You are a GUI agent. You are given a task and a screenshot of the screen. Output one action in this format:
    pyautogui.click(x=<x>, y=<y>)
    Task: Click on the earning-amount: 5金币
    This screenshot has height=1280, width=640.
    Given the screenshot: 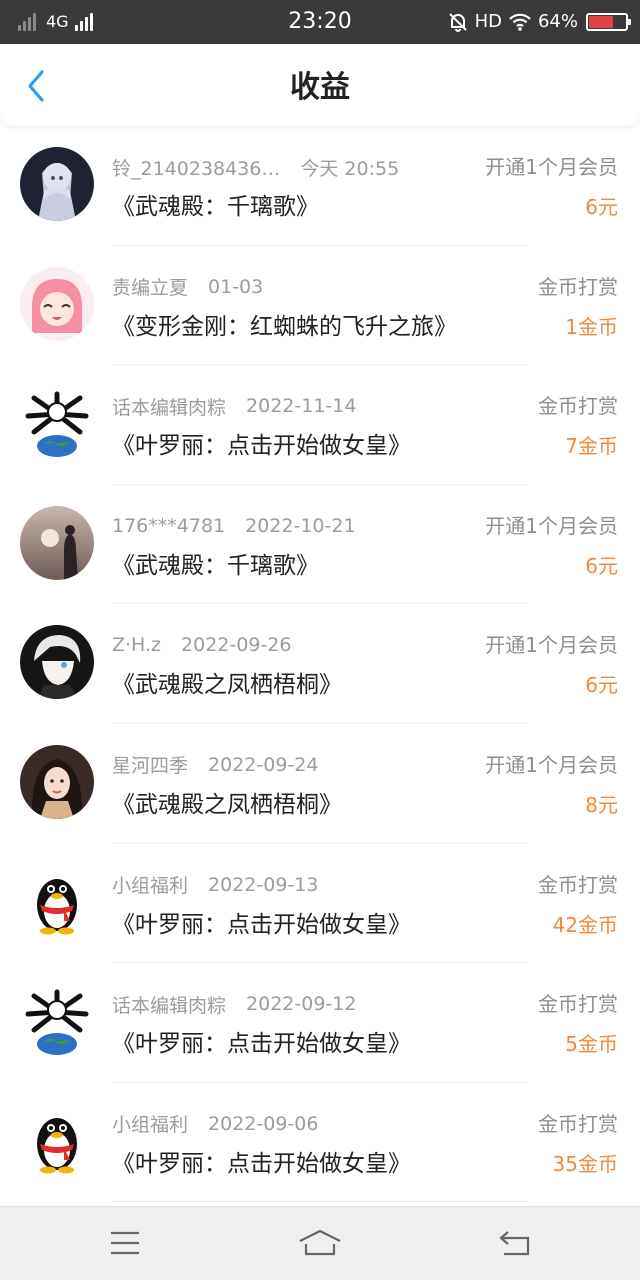 What is the action you would take?
    pyautogui.click(x=591, y=1044)
    